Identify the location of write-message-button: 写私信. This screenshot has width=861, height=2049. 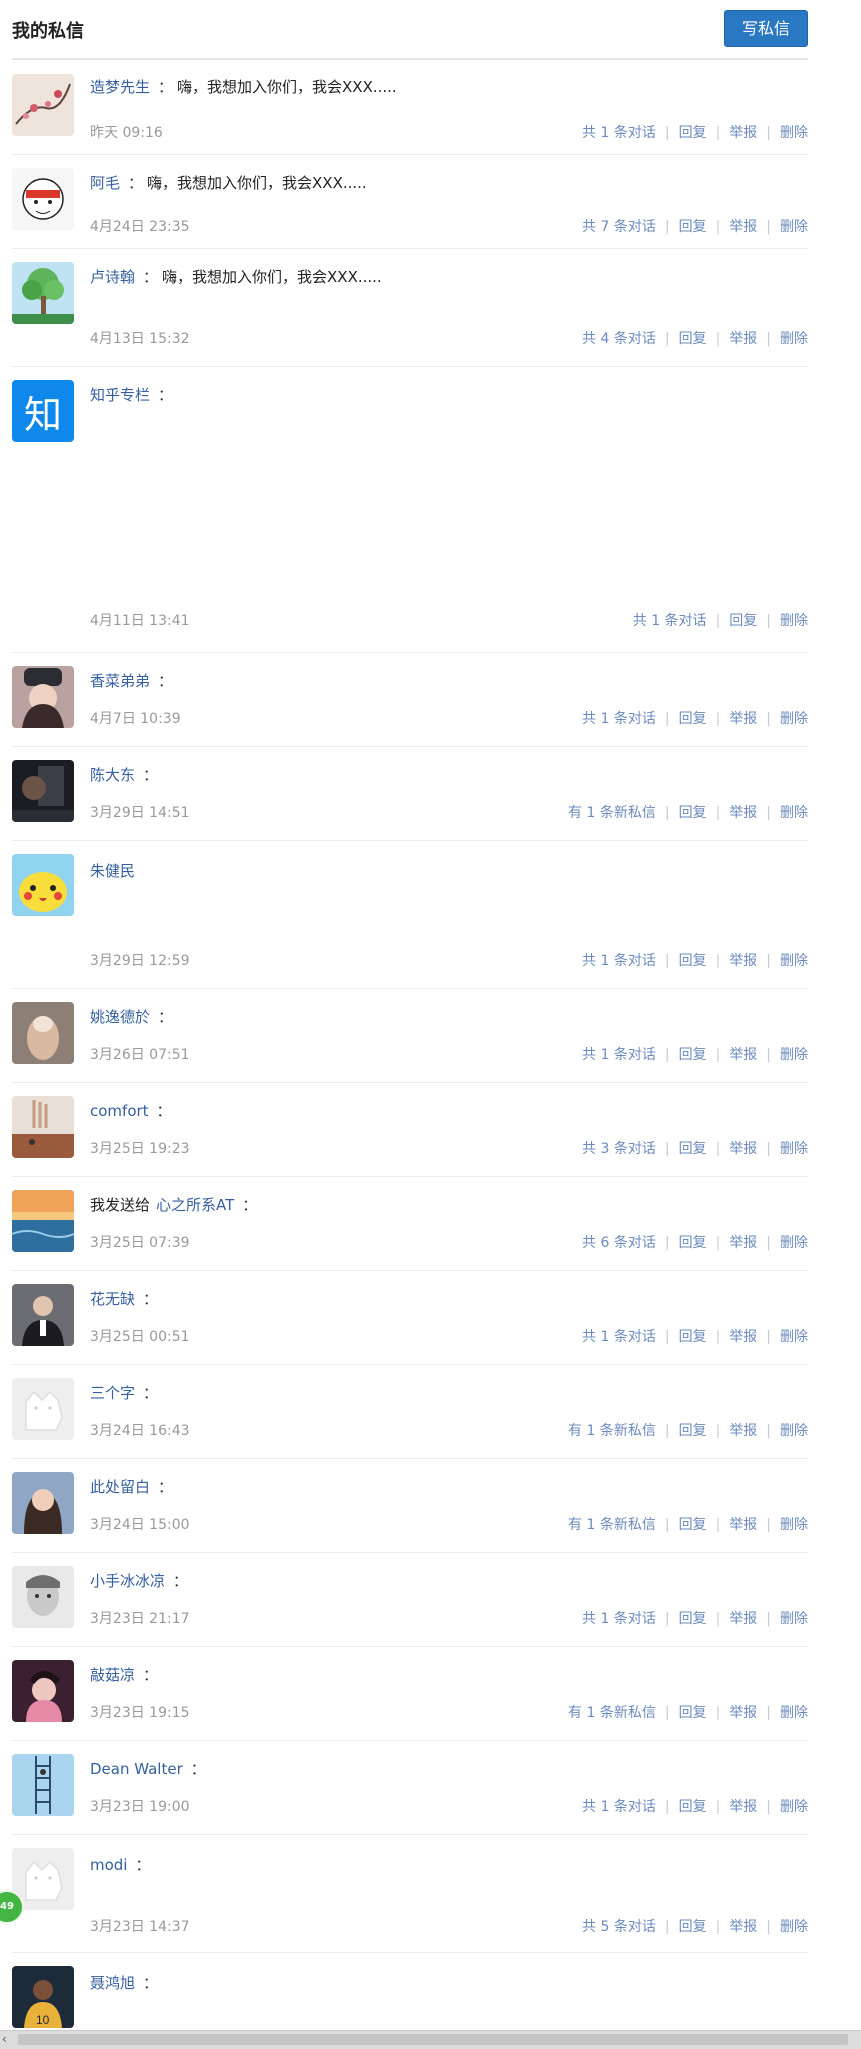
(766, 28).